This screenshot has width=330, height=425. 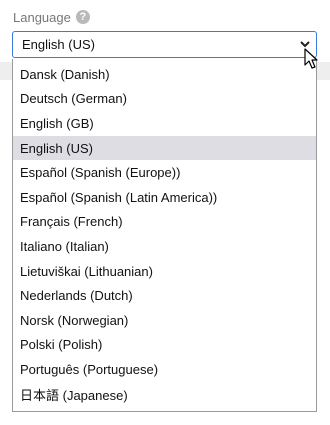 What do you see at coordinates (164, 172) in the screenshot?
I see `option-espanol-europe: Español (Spanish (Europe))` at bounding box center [164, 172].